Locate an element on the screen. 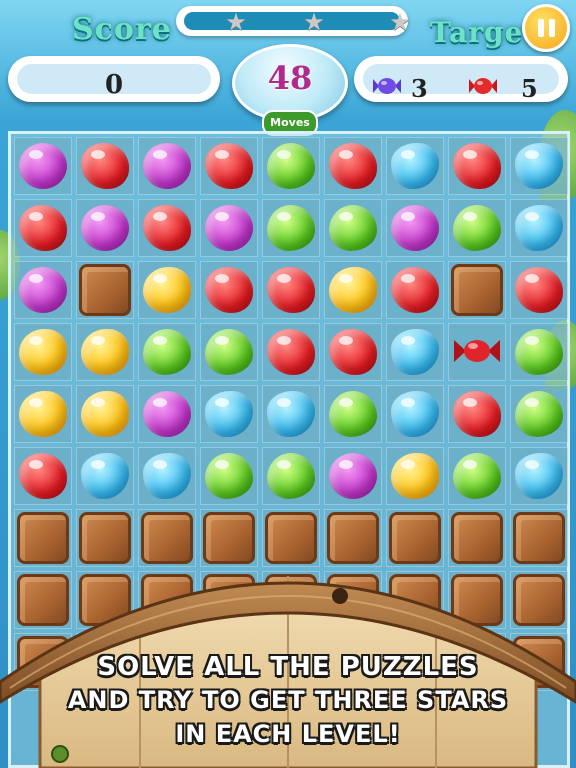 This screenshot has width=576, height=768. purple-candy-icon is located at coordinates (387, 86).